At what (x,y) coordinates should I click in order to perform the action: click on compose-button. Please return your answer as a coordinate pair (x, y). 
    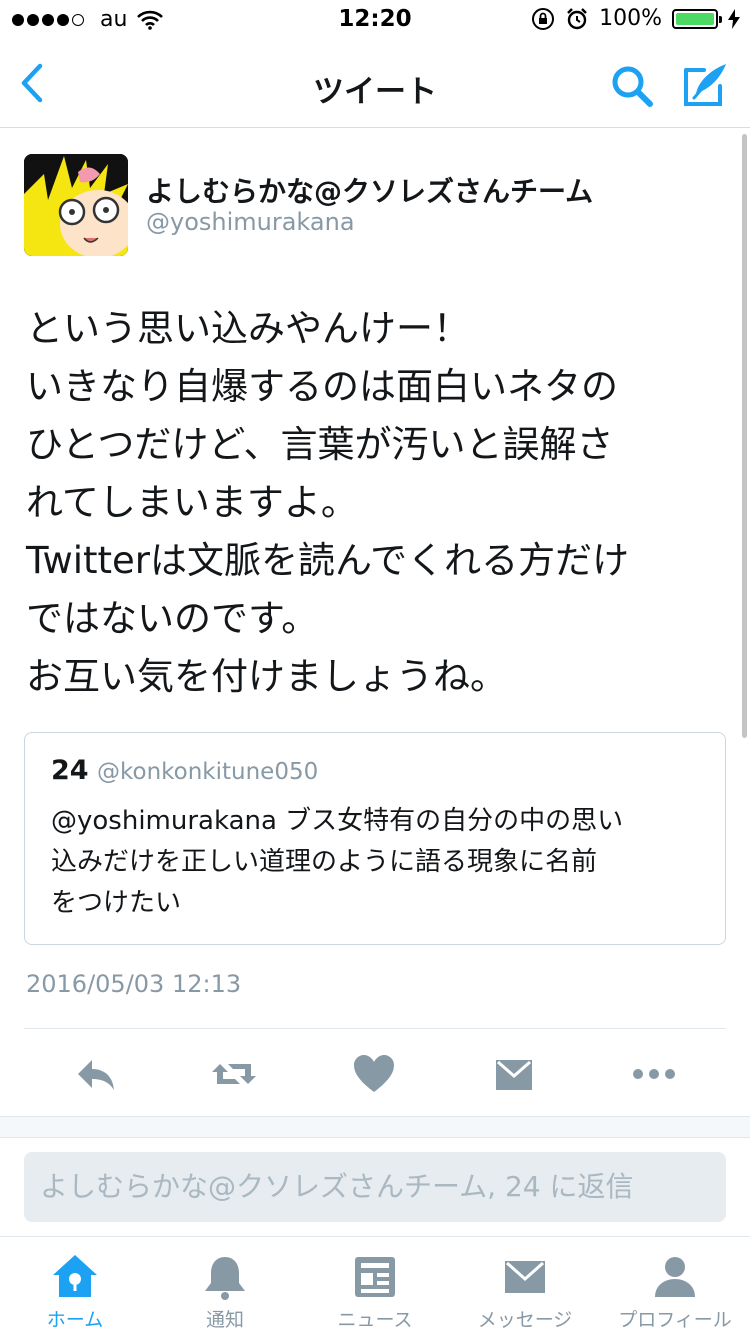
    Looking at the image, I should click on (706, 84).